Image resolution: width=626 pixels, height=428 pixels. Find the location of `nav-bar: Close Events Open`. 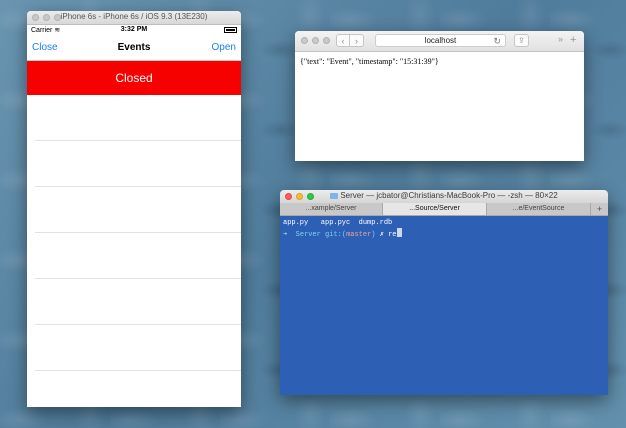

nav-bar: Close Events Open is located at coordinates (134, 48).